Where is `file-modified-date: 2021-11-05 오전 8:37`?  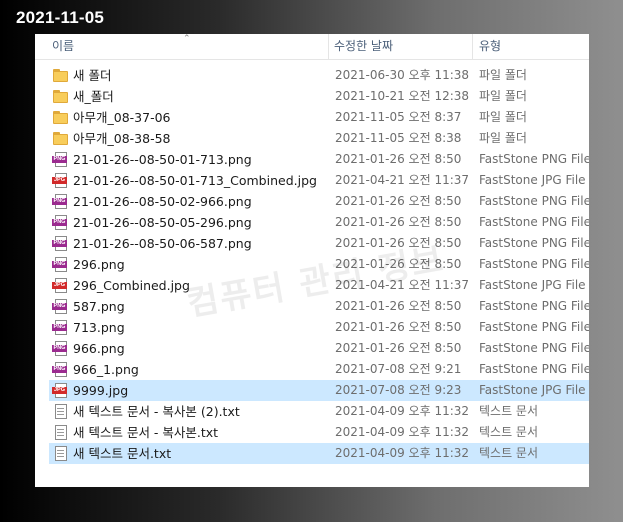
file-modified-date: 2021-11-05 오전 8:37 is located at coordinates (398, 117).